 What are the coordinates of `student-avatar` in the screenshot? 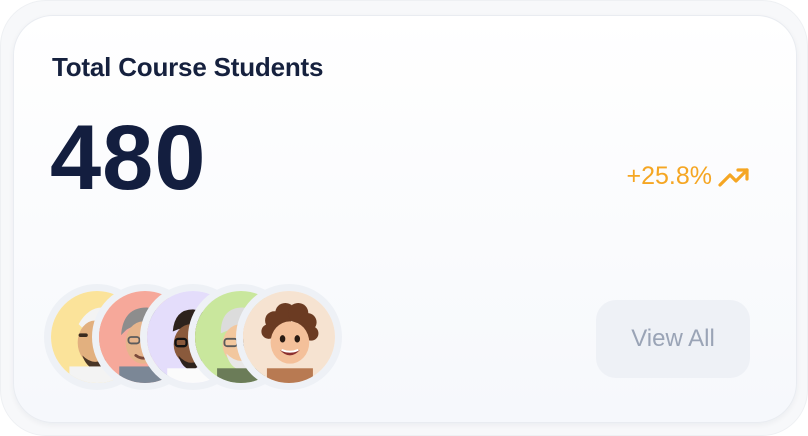 It's located at (289, 337).